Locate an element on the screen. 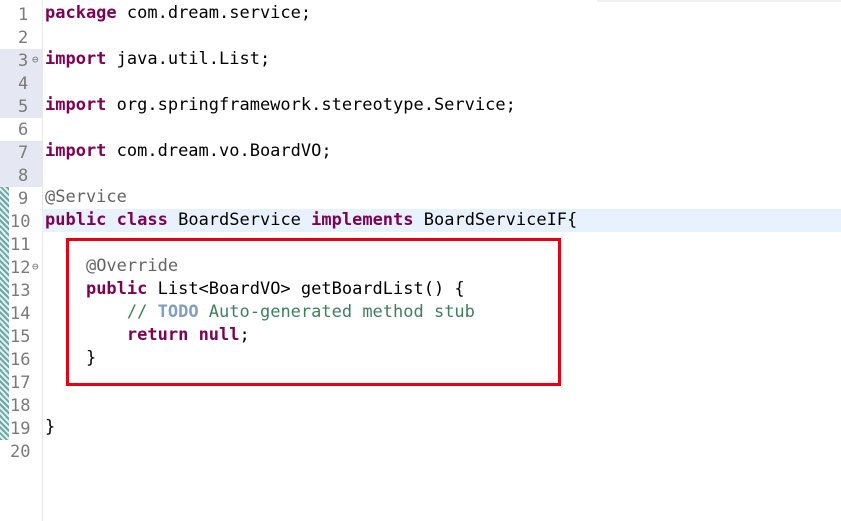 The width and height of the screenshot is (841, 521). line-number-label: 5 is located at coordinates (23, 107).